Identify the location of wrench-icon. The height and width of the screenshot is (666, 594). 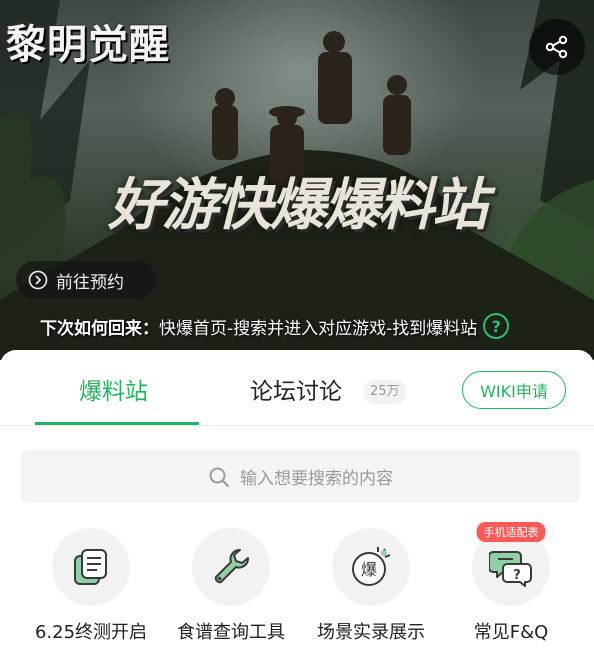
(231, 566).